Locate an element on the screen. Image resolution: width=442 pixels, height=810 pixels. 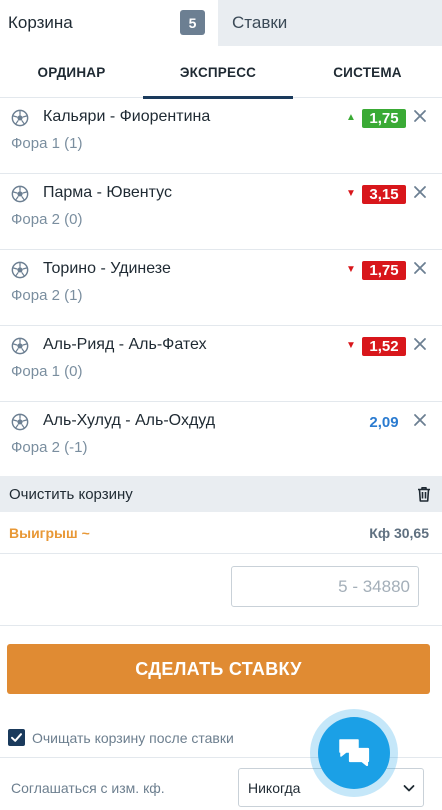
bet-match: Аль-Рияд - Аль-Фатех is located at coordinates (125, 344).